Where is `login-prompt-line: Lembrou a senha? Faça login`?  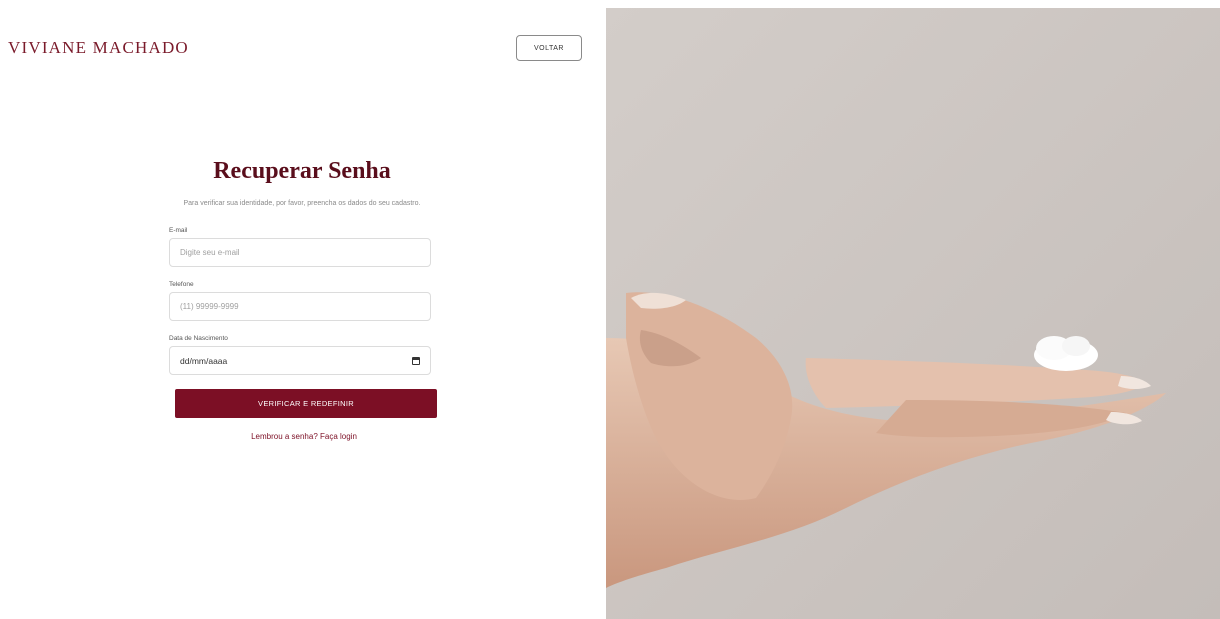 login-prompt-line: Lembrou a senha? Faça login is located at coordinates (304, 436).